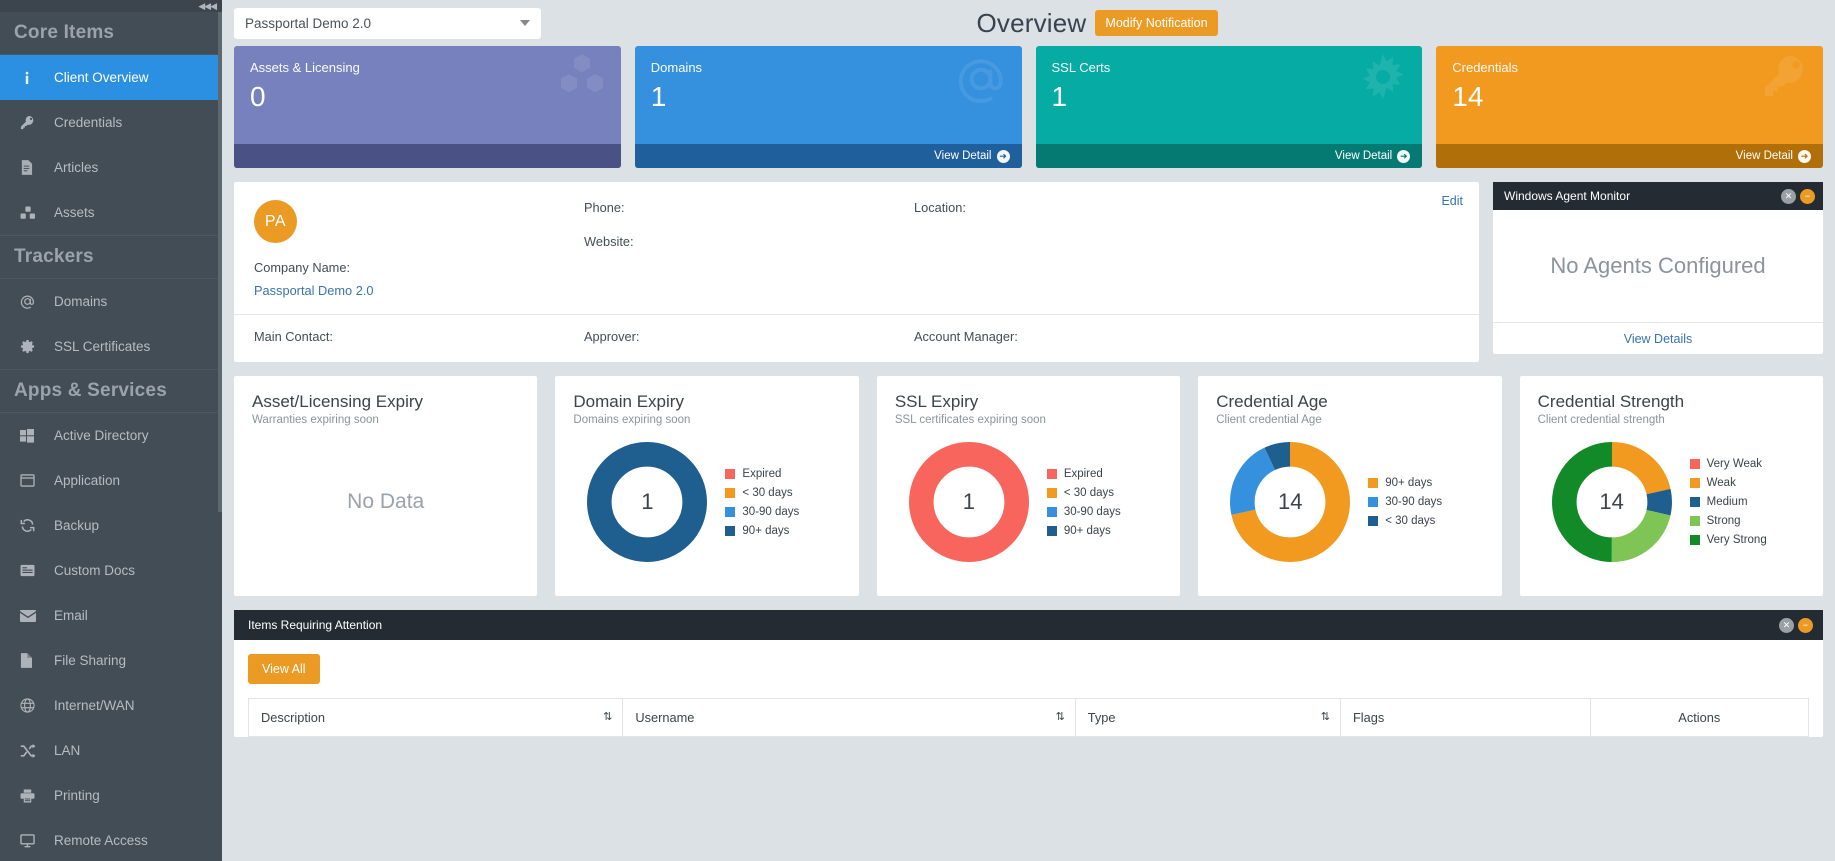 The height and width of the screenshot is (861, 1835). Describe the element at coordinates (338, 401) in the screenshot. I see `chart-title: Asset/Licensing Expiry` at that location.